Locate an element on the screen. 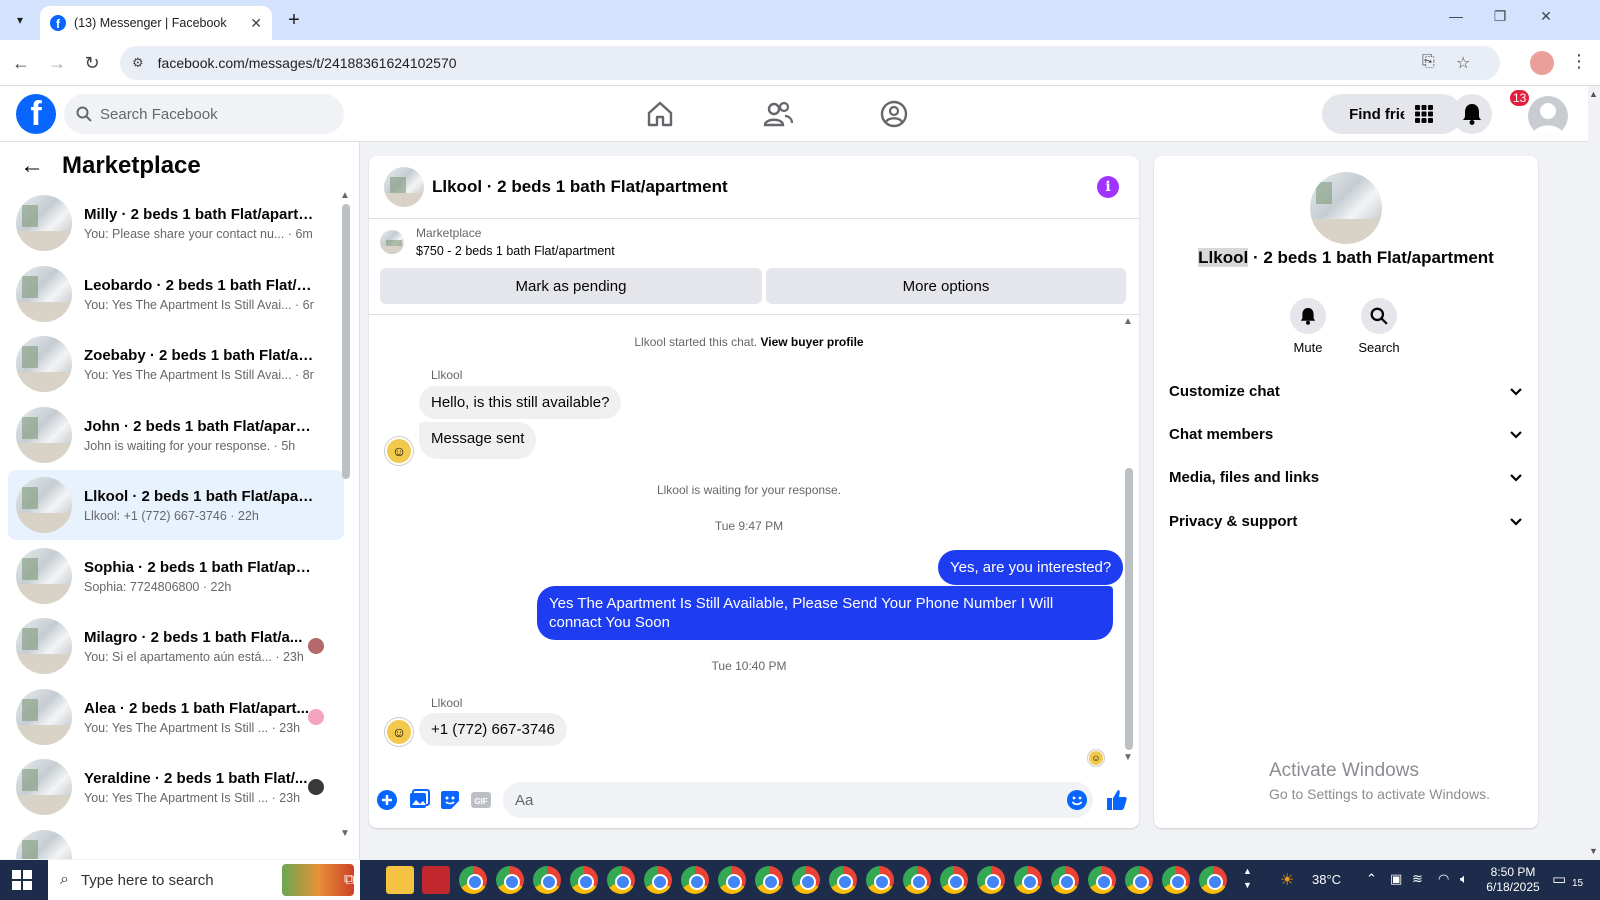 The width and height of the screenshot is (1600, 900). home-icon is located at coordinates (660, 114).